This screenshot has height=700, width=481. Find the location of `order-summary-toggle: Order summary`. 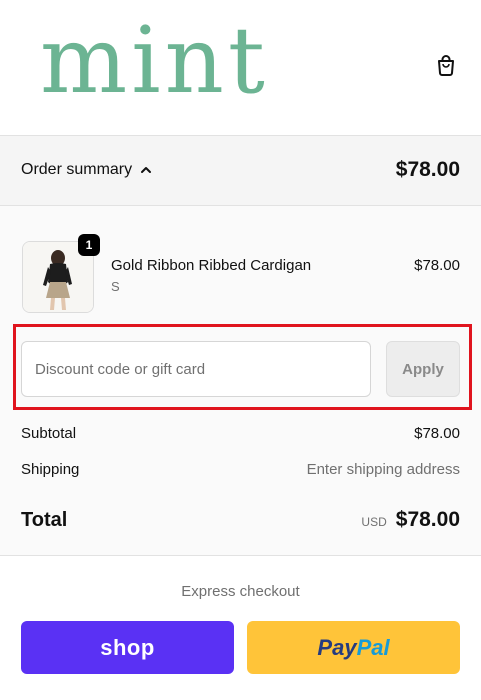

order-summary-toggle: Order summary is located at coordinates (86, 170).